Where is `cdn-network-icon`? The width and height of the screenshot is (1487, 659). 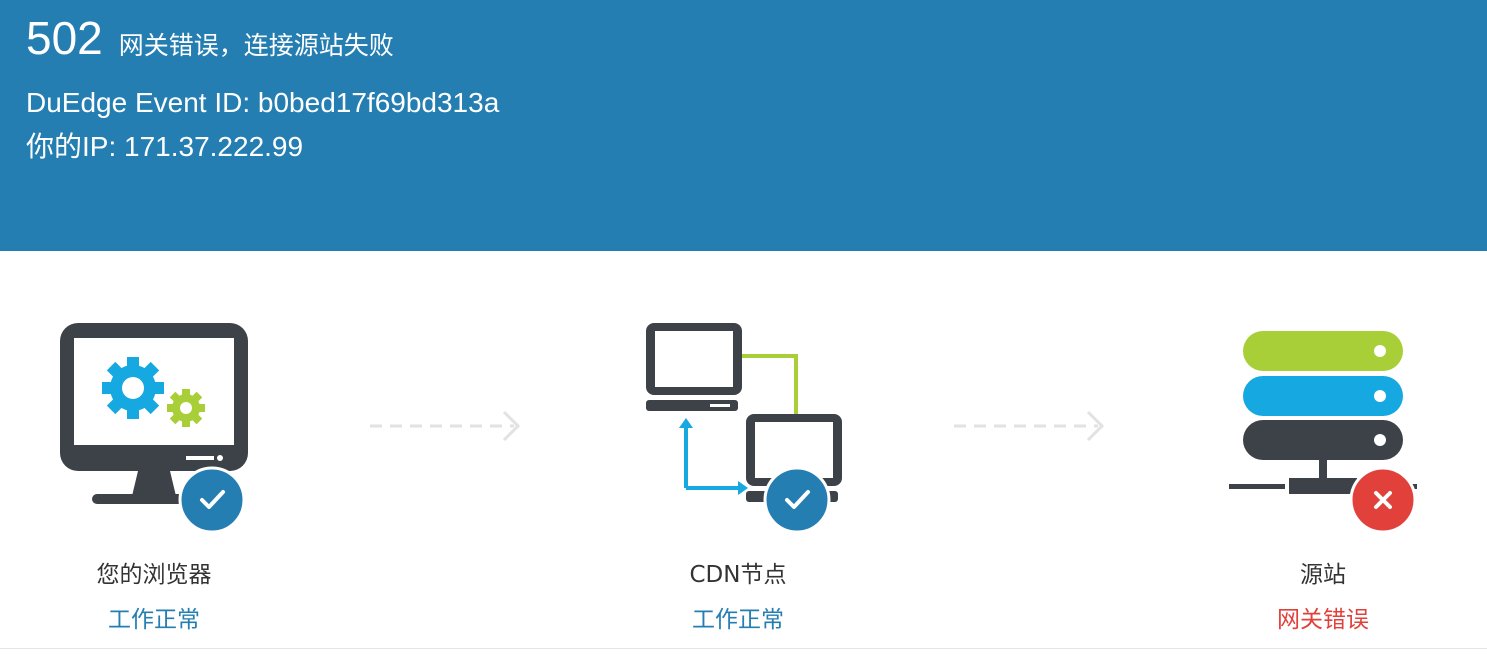 cdn-network-icon is located at coordinates (744, 428).